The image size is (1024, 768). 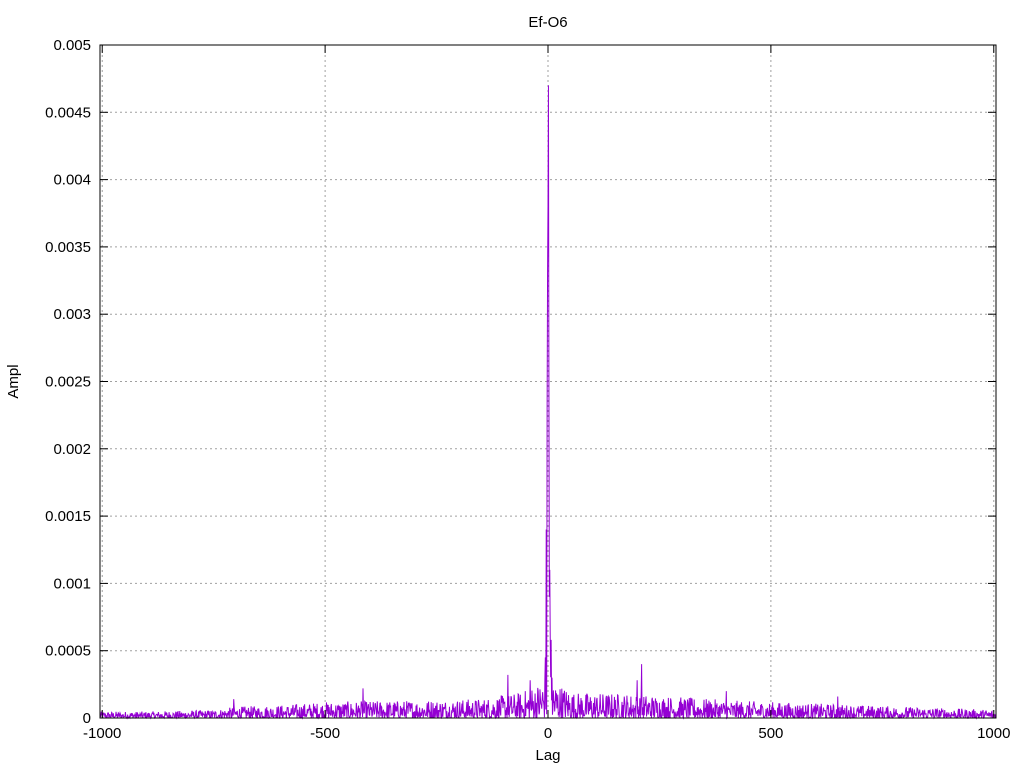 I want to click on y-tick-label: 0.0005, so click(x=68, y=651).